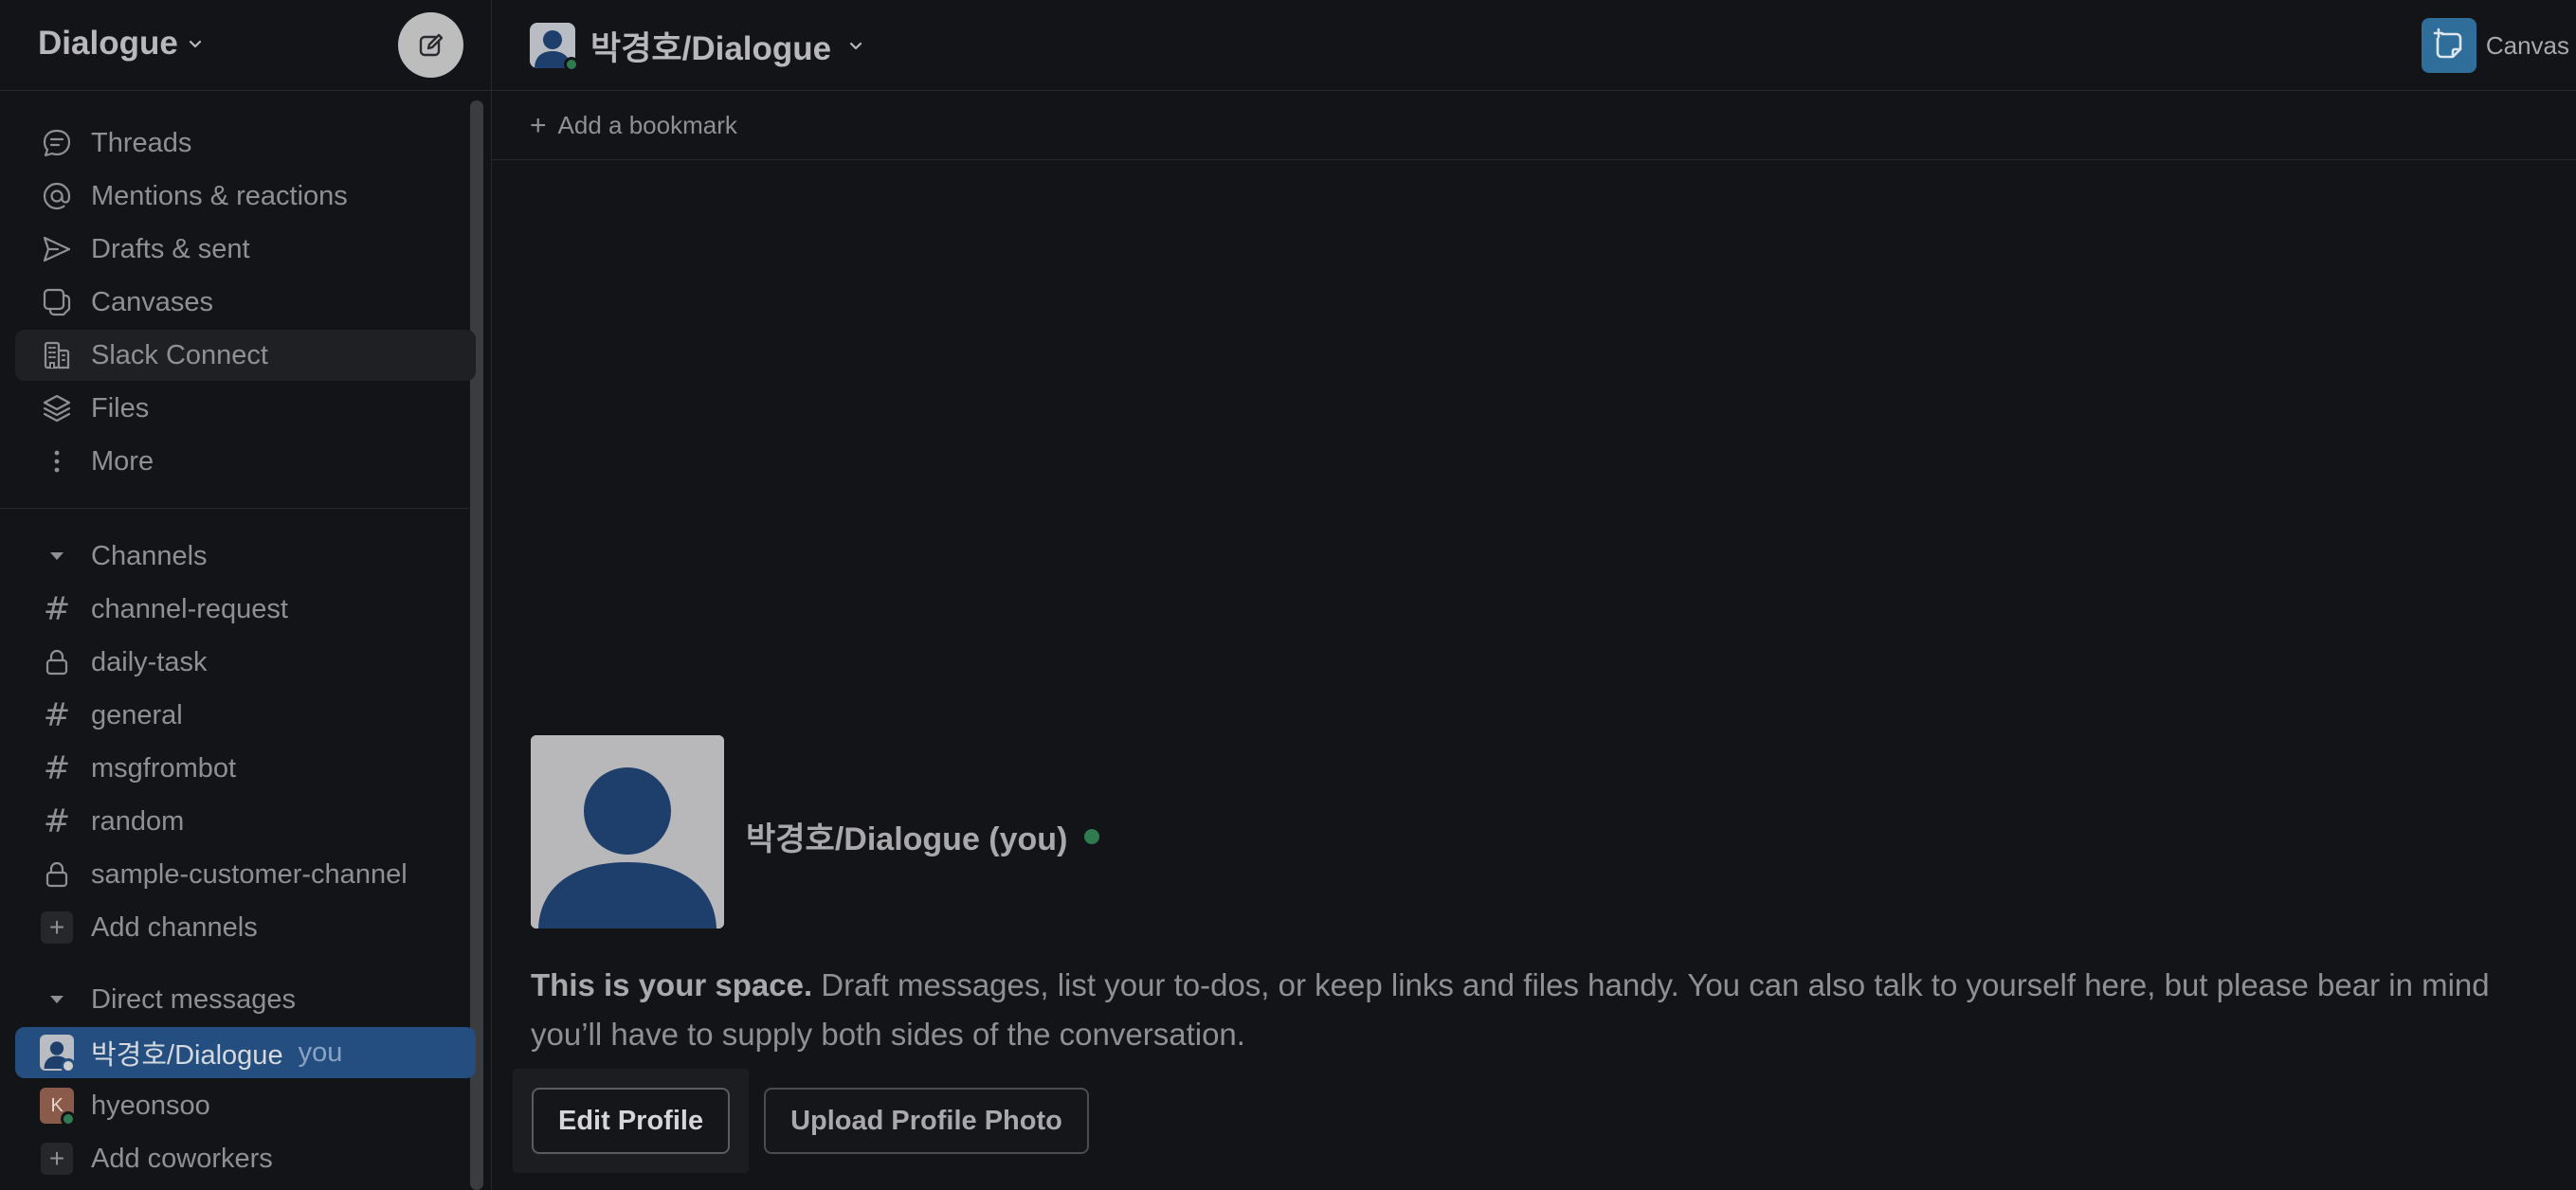 This screenshot has height=1190, width=2576. What do you see at coordinates (57, 196) in the screenshot?
I see `at-icon` at bounding box center [57, 196].